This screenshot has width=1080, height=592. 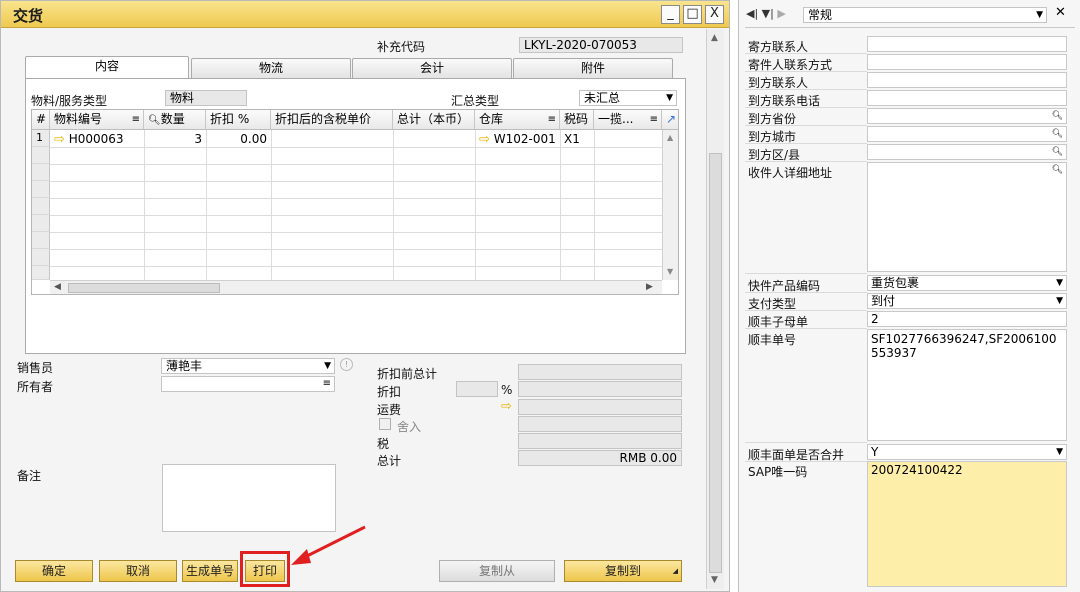 What do you see at coordinates (790, 173) in the screenshot?
I see `recipient-address-label: 收件人详细地址` at bounding box center [790, 173].